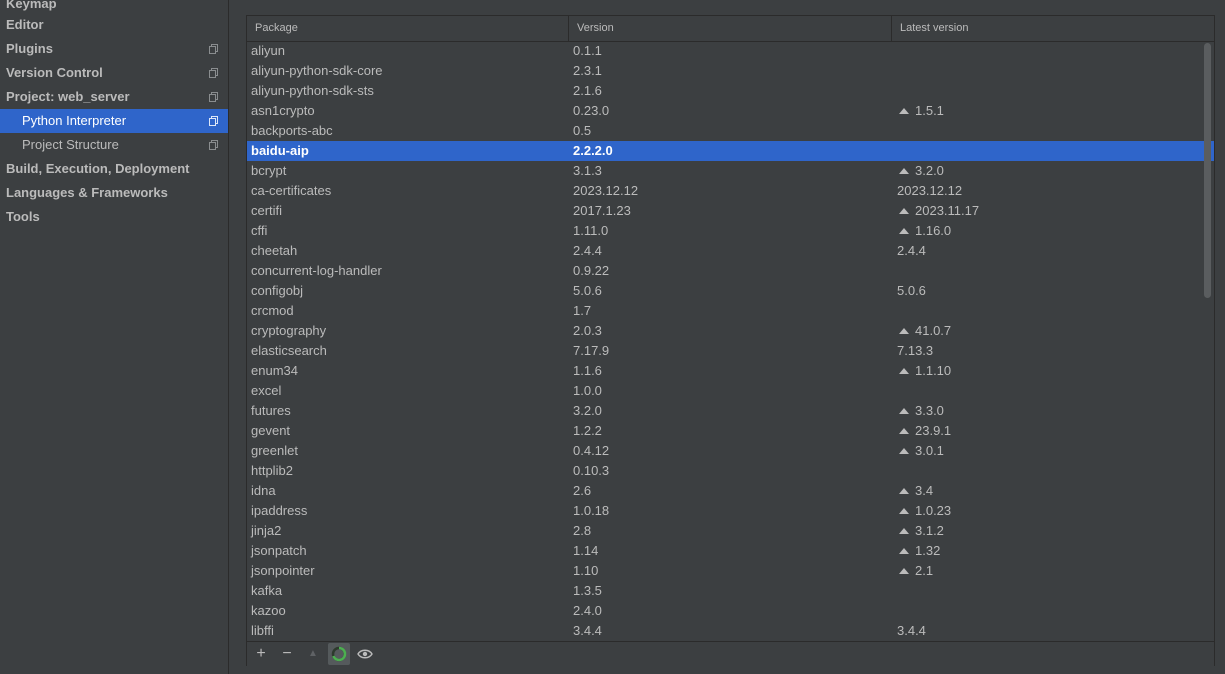 The width and height of the screenshot is (1225, 674). Describe the element at coordinates (365, 654) in the screenshot. I see `show-early-releases-button` at that location.